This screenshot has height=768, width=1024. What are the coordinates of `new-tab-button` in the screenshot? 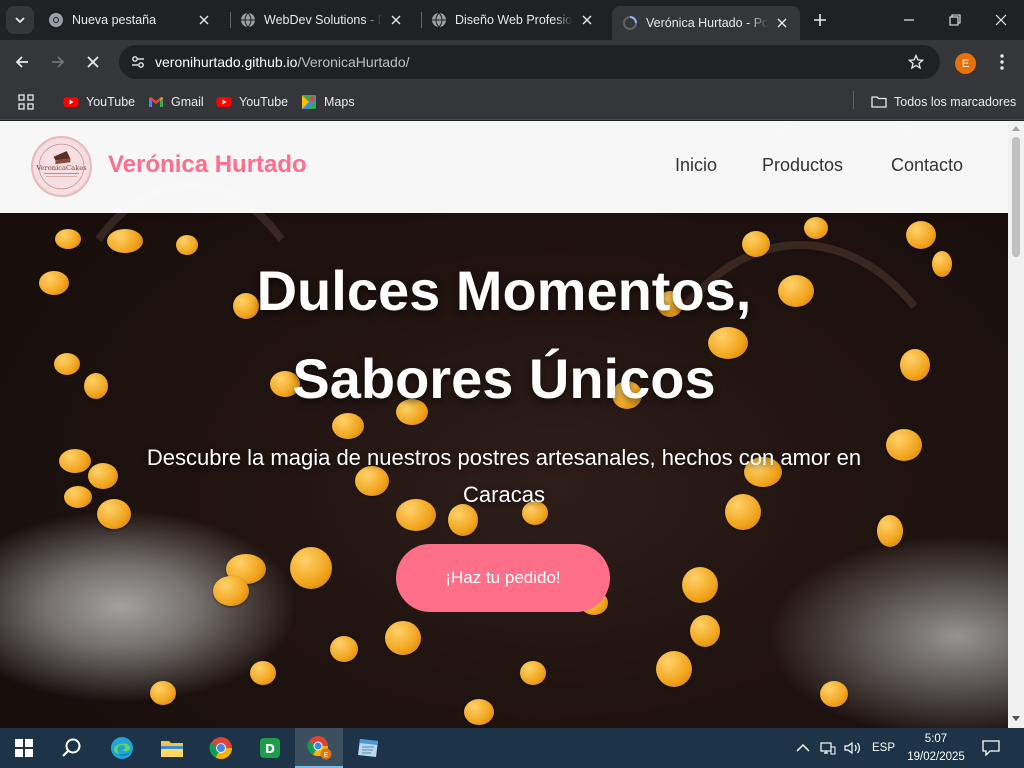 It's located at (820, 20).